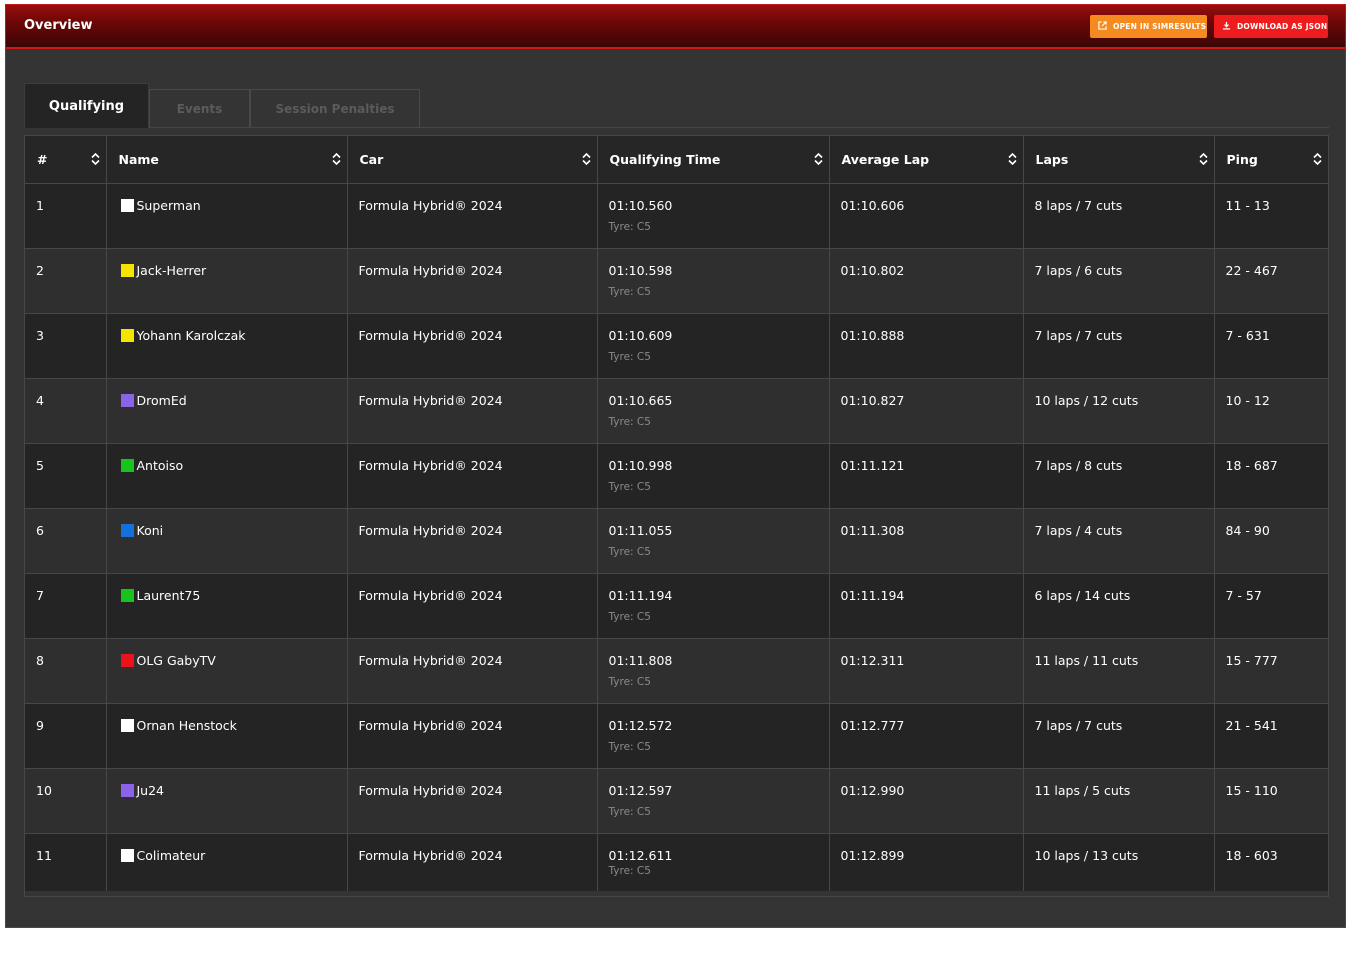 Image resolution: width=1357 pixels, height=957 pixels. What do you see at coordinates (1271, 862) in the screenshot?
I see `cell-ping: 18 - 603` at bounding box center [1271, 862].